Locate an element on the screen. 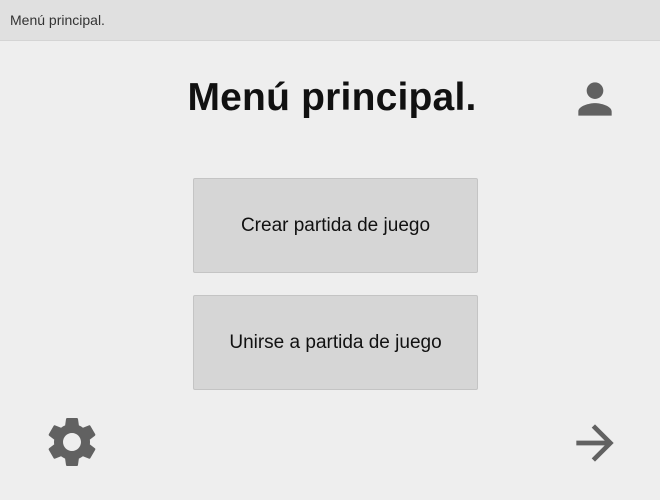 The height and width of the screenshot is (500, 660). page-title: Menú principal. is located at coordinates (332, 97).